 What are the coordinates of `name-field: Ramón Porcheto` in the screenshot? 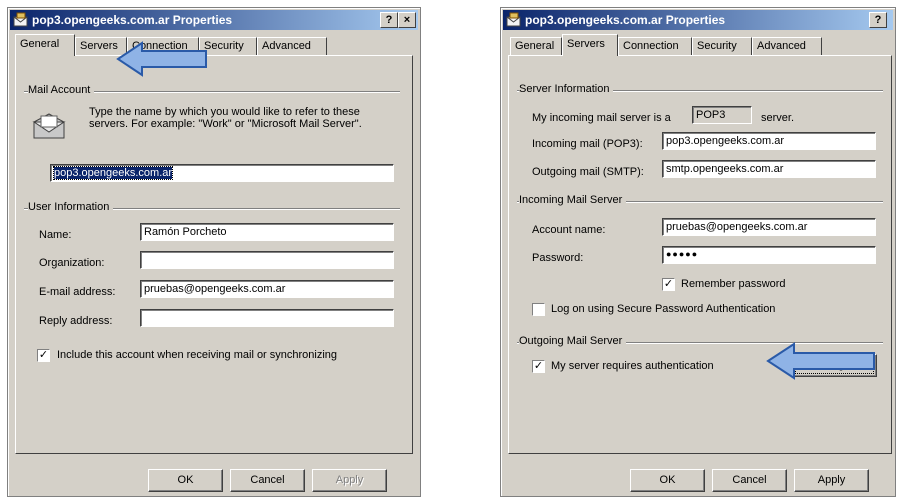 It's located at (267, 232).